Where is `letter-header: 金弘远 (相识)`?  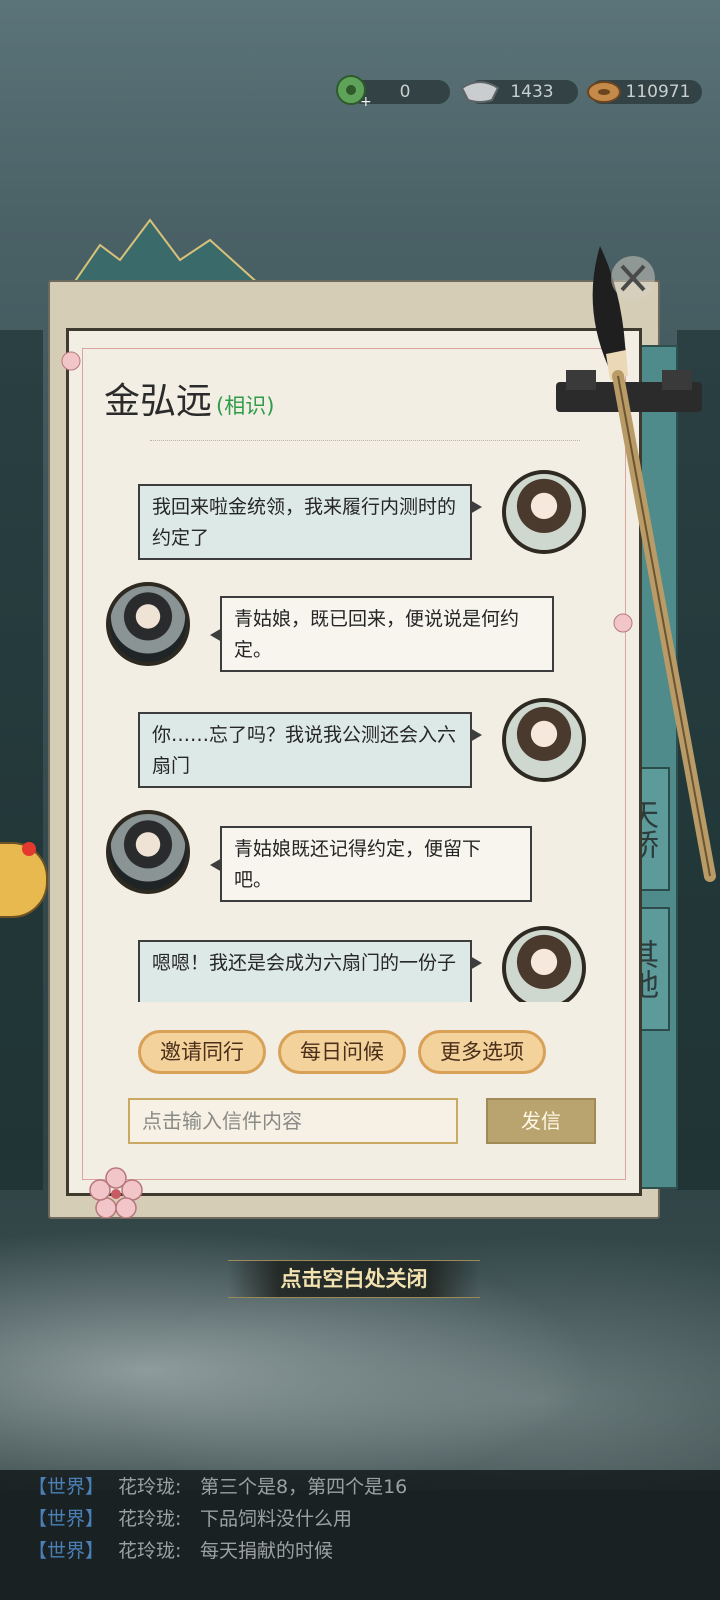
letter-header: 金弘远 (相识) is located at coordinates (189, 397).